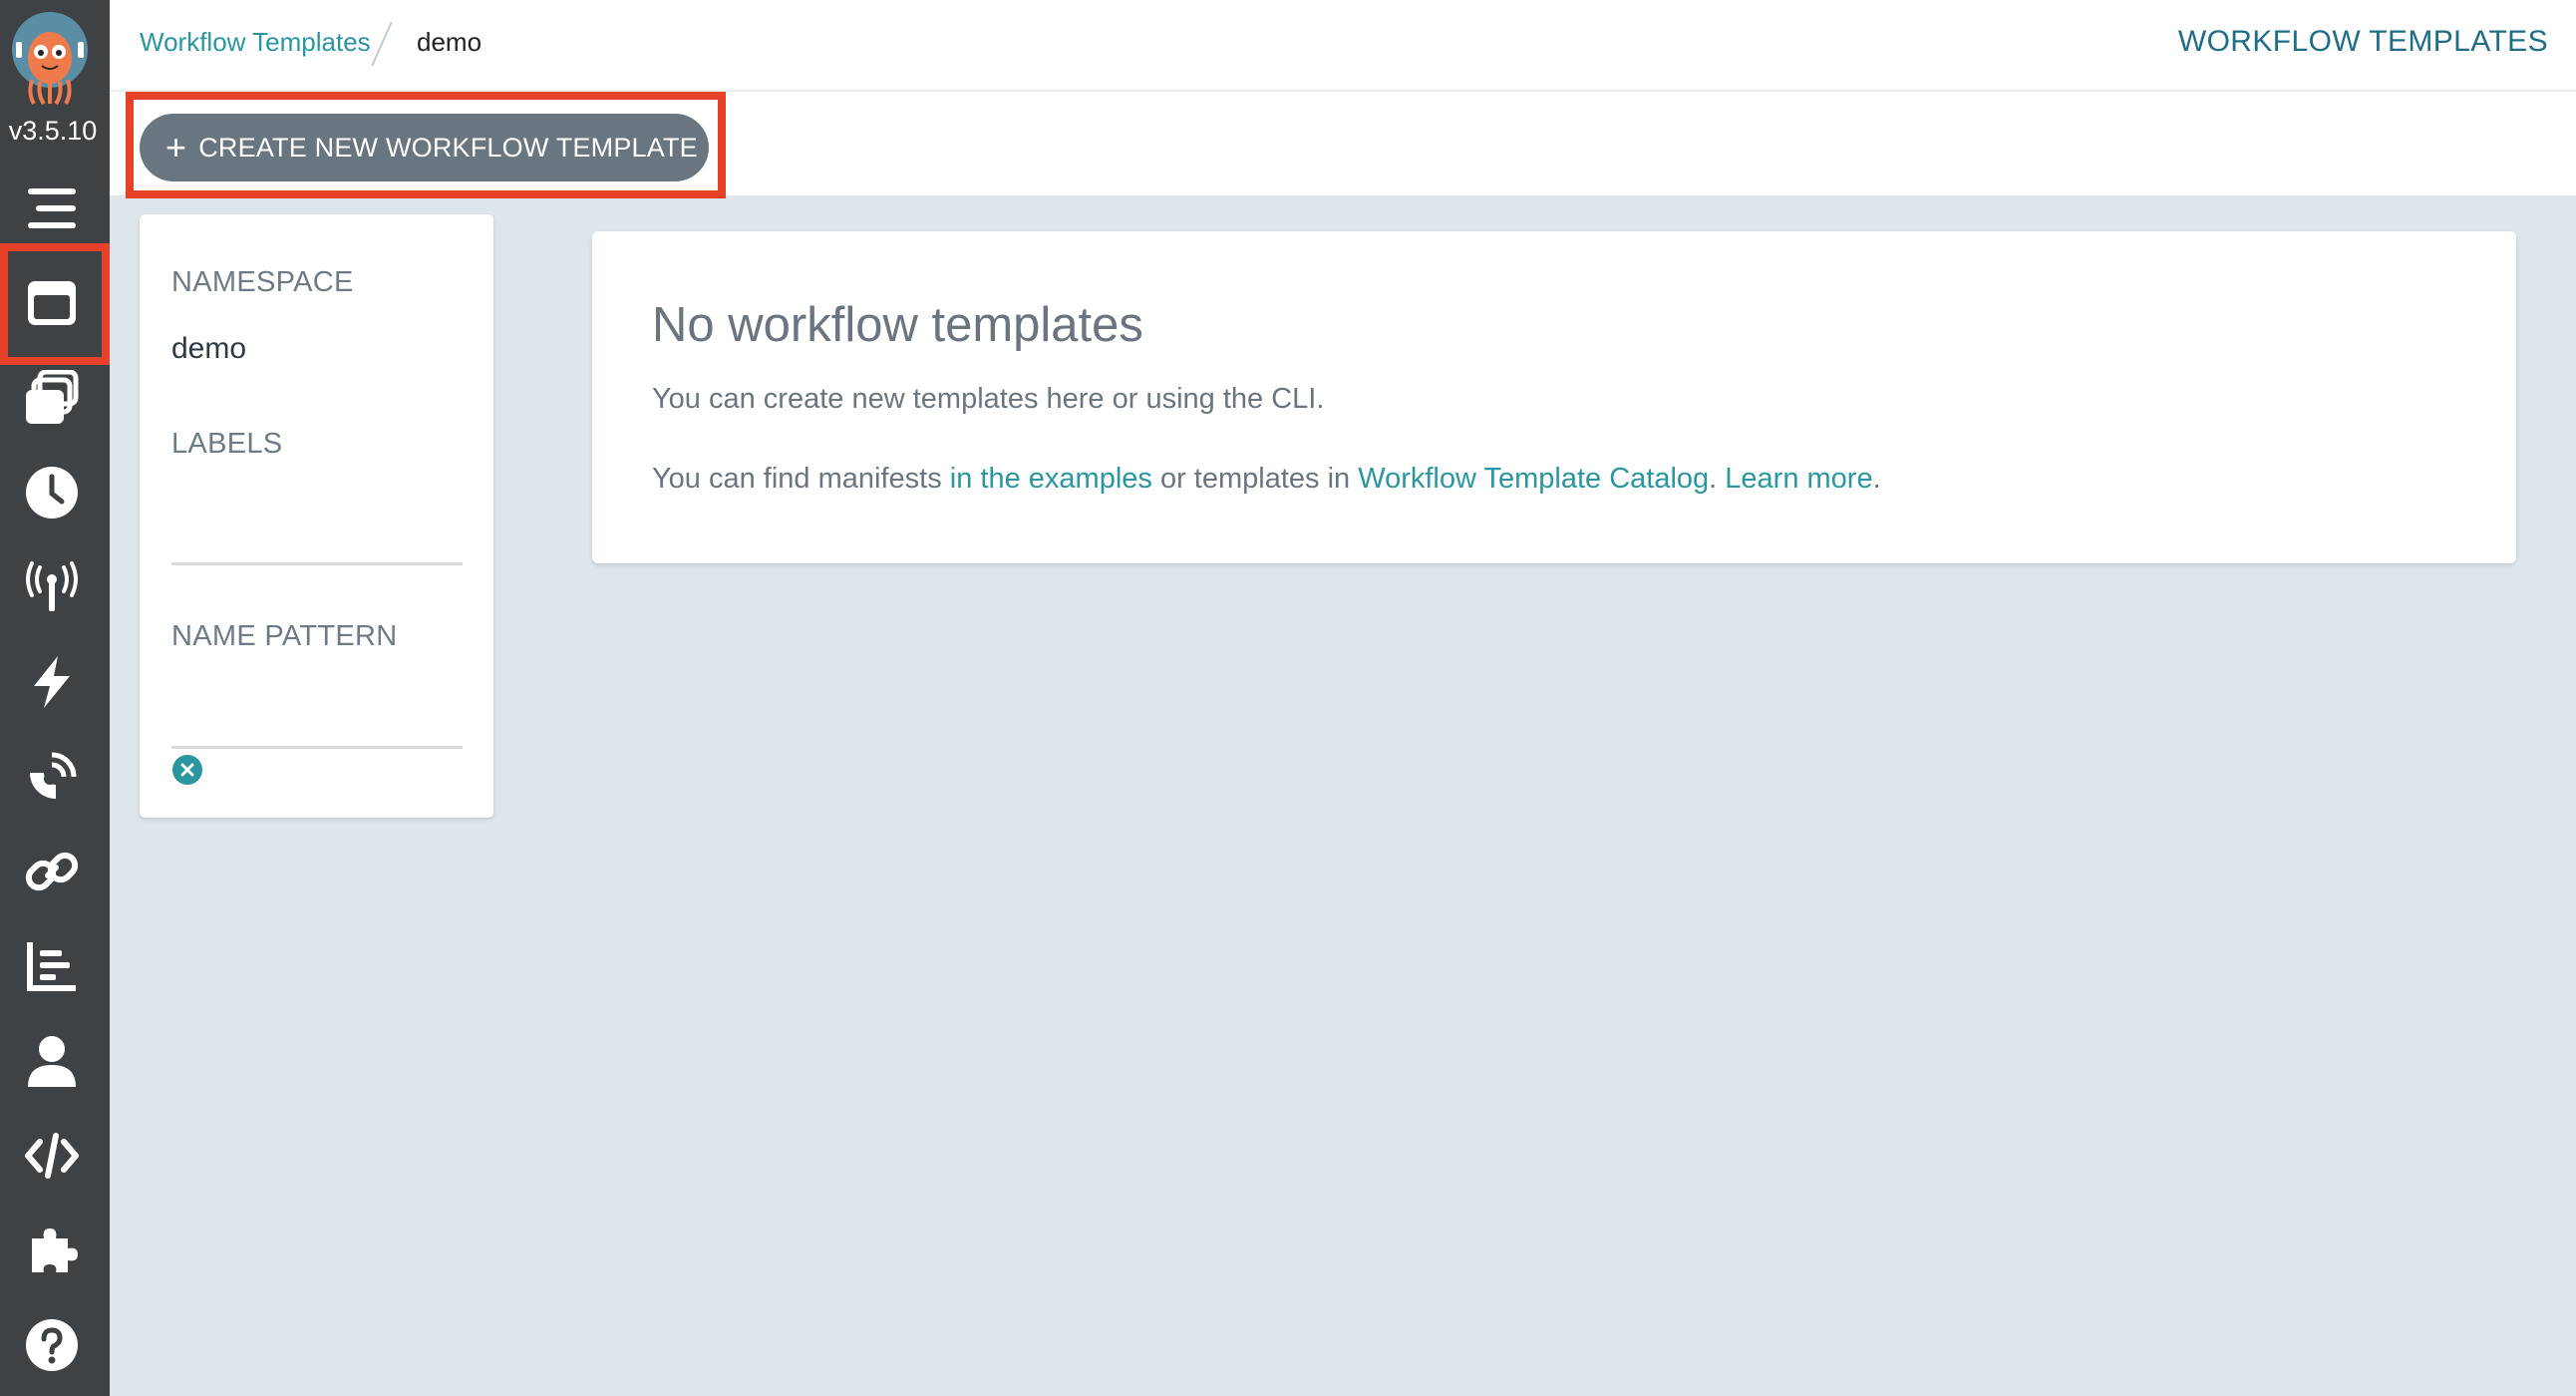 This screenshot has height=1396, width=2576. Describe the element at coordinates (52, 1061) in the screenshot. I see `user-icon` at that location.